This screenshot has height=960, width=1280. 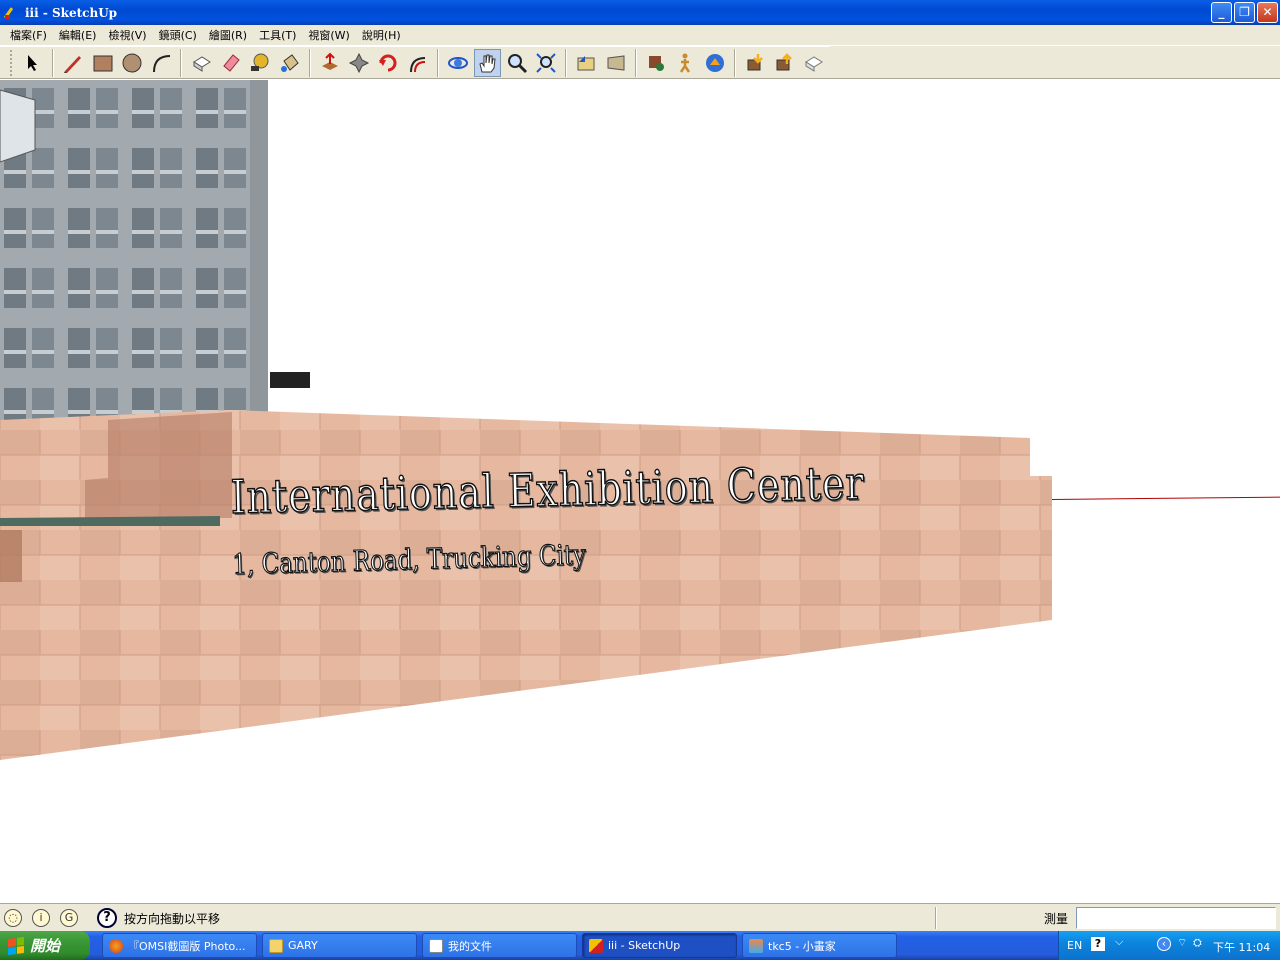 I want to click on get-models-icon, so click(x=755, y=61).